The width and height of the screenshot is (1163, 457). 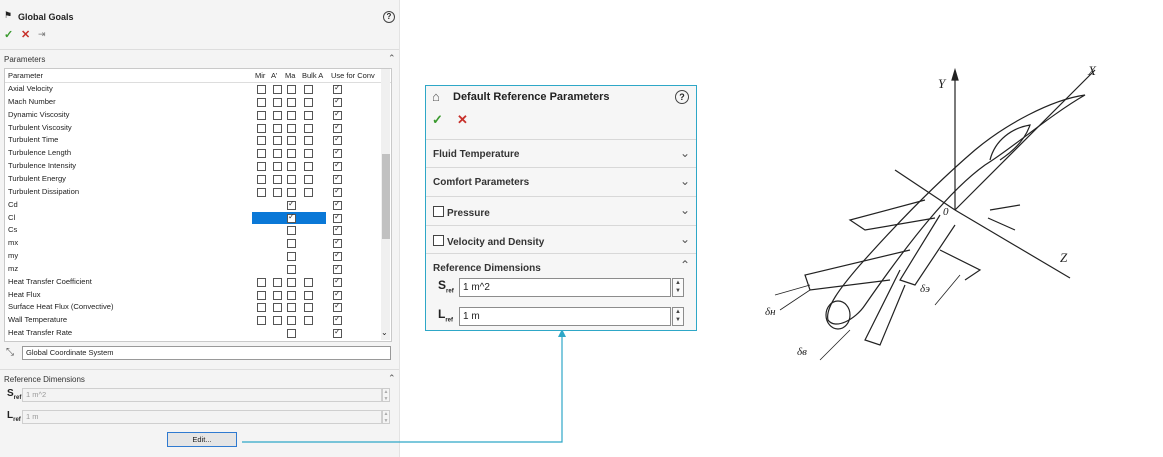 I want to click on section-fluid-temperature: Fluid Temperature ⌄, so click(x=561, y=153).